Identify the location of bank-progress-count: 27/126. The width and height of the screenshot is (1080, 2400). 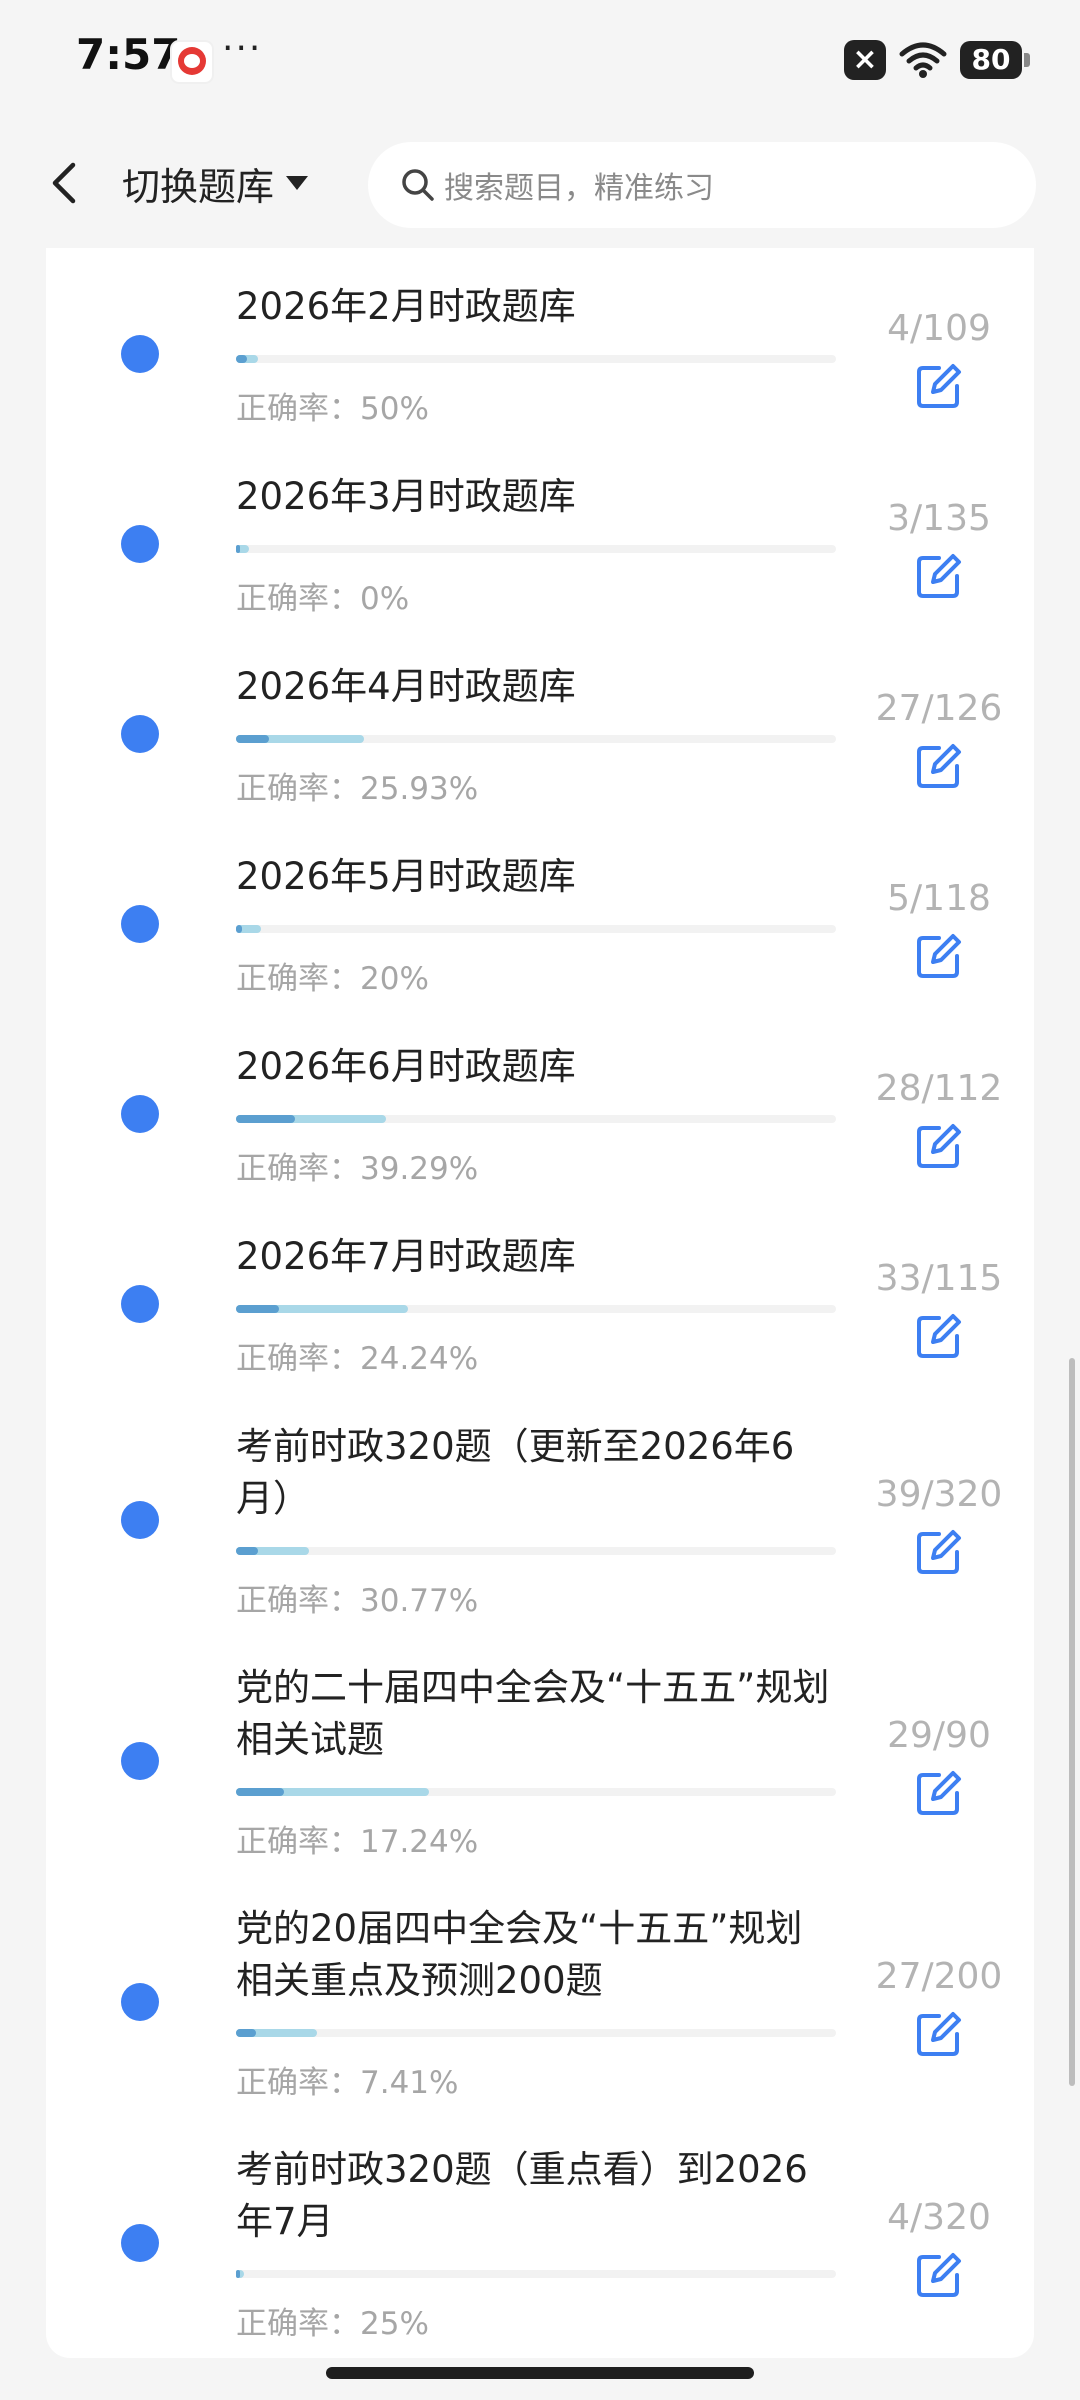
(939, 708).